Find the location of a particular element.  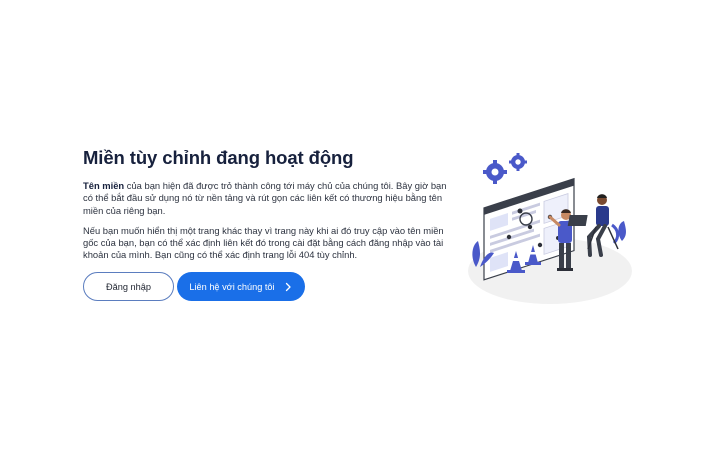

website-maintenance-illustration is located at coordinates (550, 228).